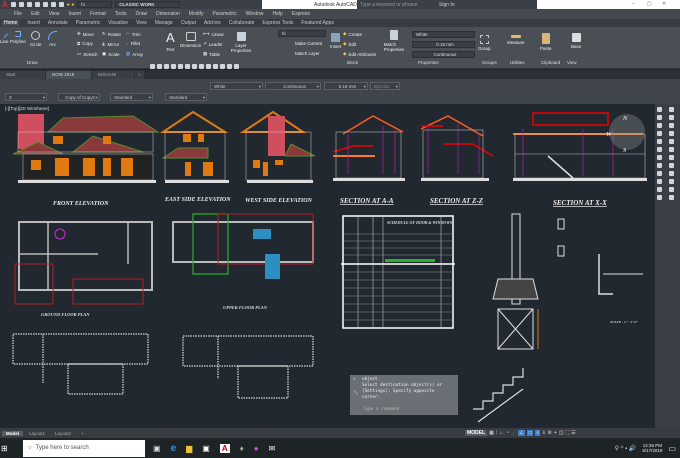  I want to click on line-button: Line, so click(4, 36).